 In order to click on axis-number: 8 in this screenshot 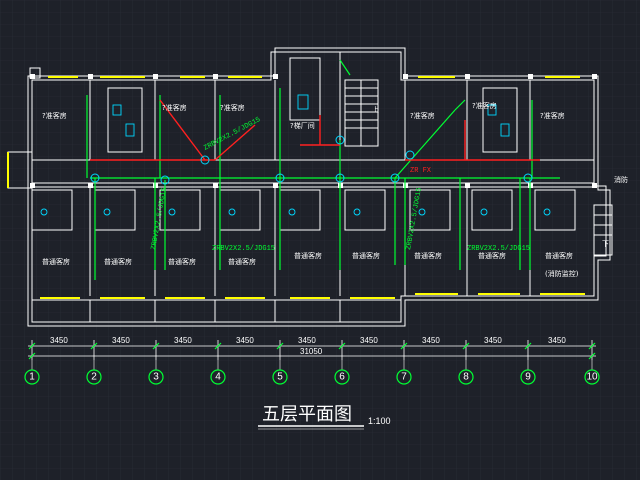, I will do `click(466, 377)`.